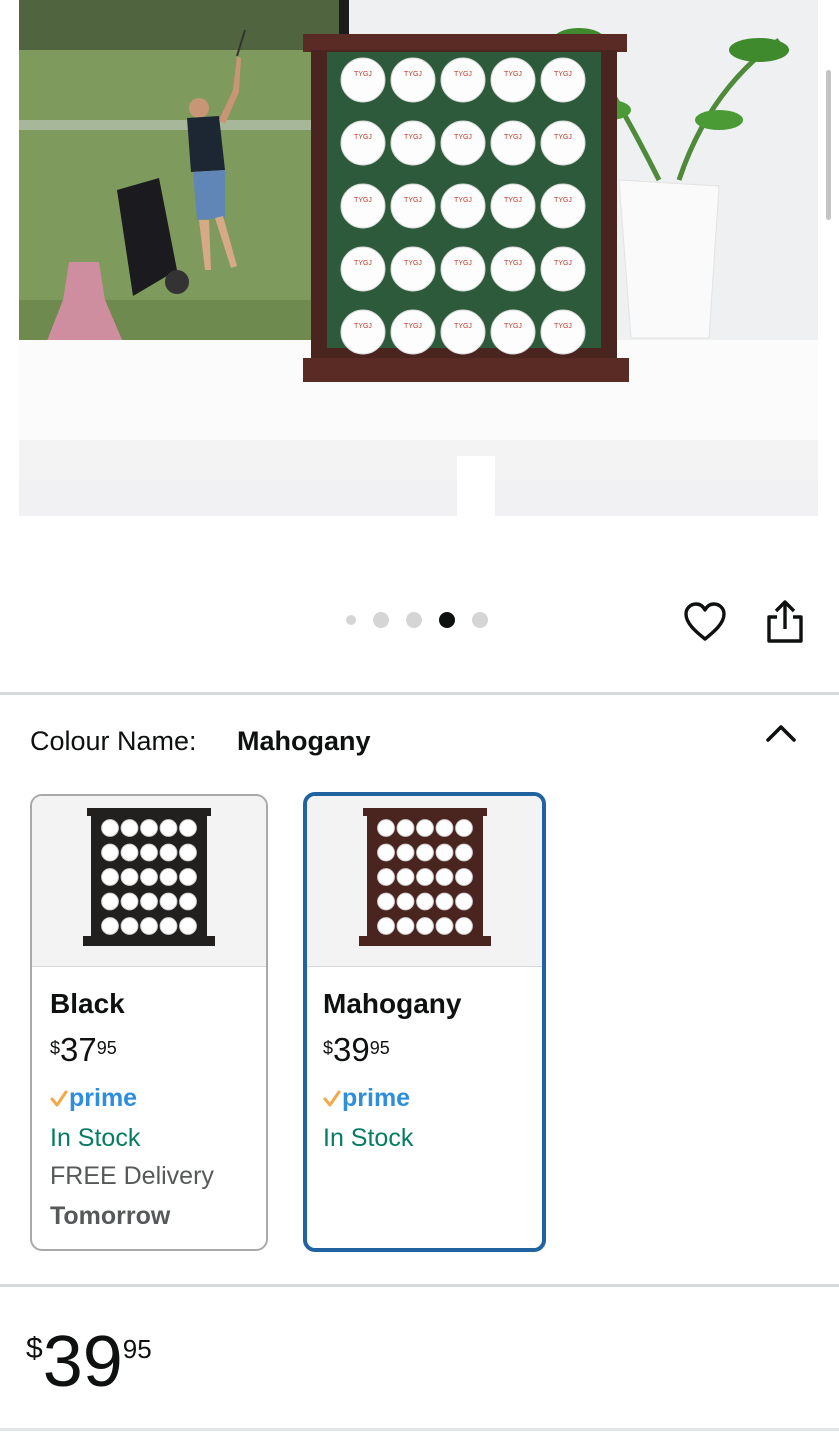  I want to click on variation-selected-value: Mahogany, so click(304, 741).